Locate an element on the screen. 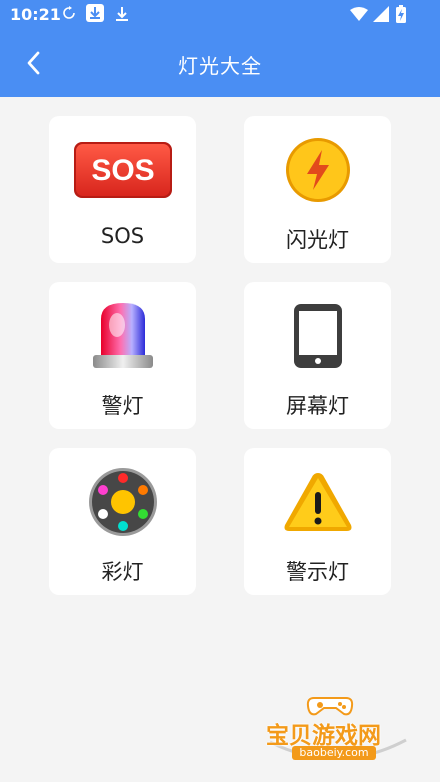 This screenshot has height=782, width=440. card-color-lights: 彩灯 is located at coordinates (122, 521).